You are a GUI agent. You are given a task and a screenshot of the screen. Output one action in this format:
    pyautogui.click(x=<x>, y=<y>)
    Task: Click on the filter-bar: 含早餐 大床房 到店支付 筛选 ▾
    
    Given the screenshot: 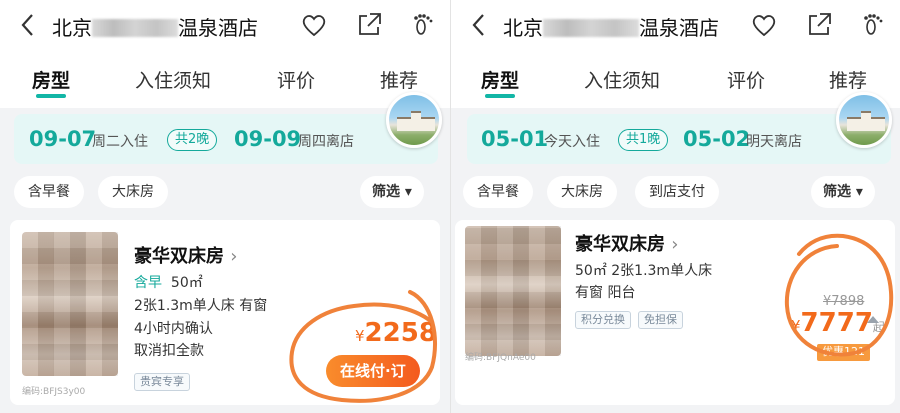 What is the action you would take?
    pyautogui.click(x=675, y=192)
    